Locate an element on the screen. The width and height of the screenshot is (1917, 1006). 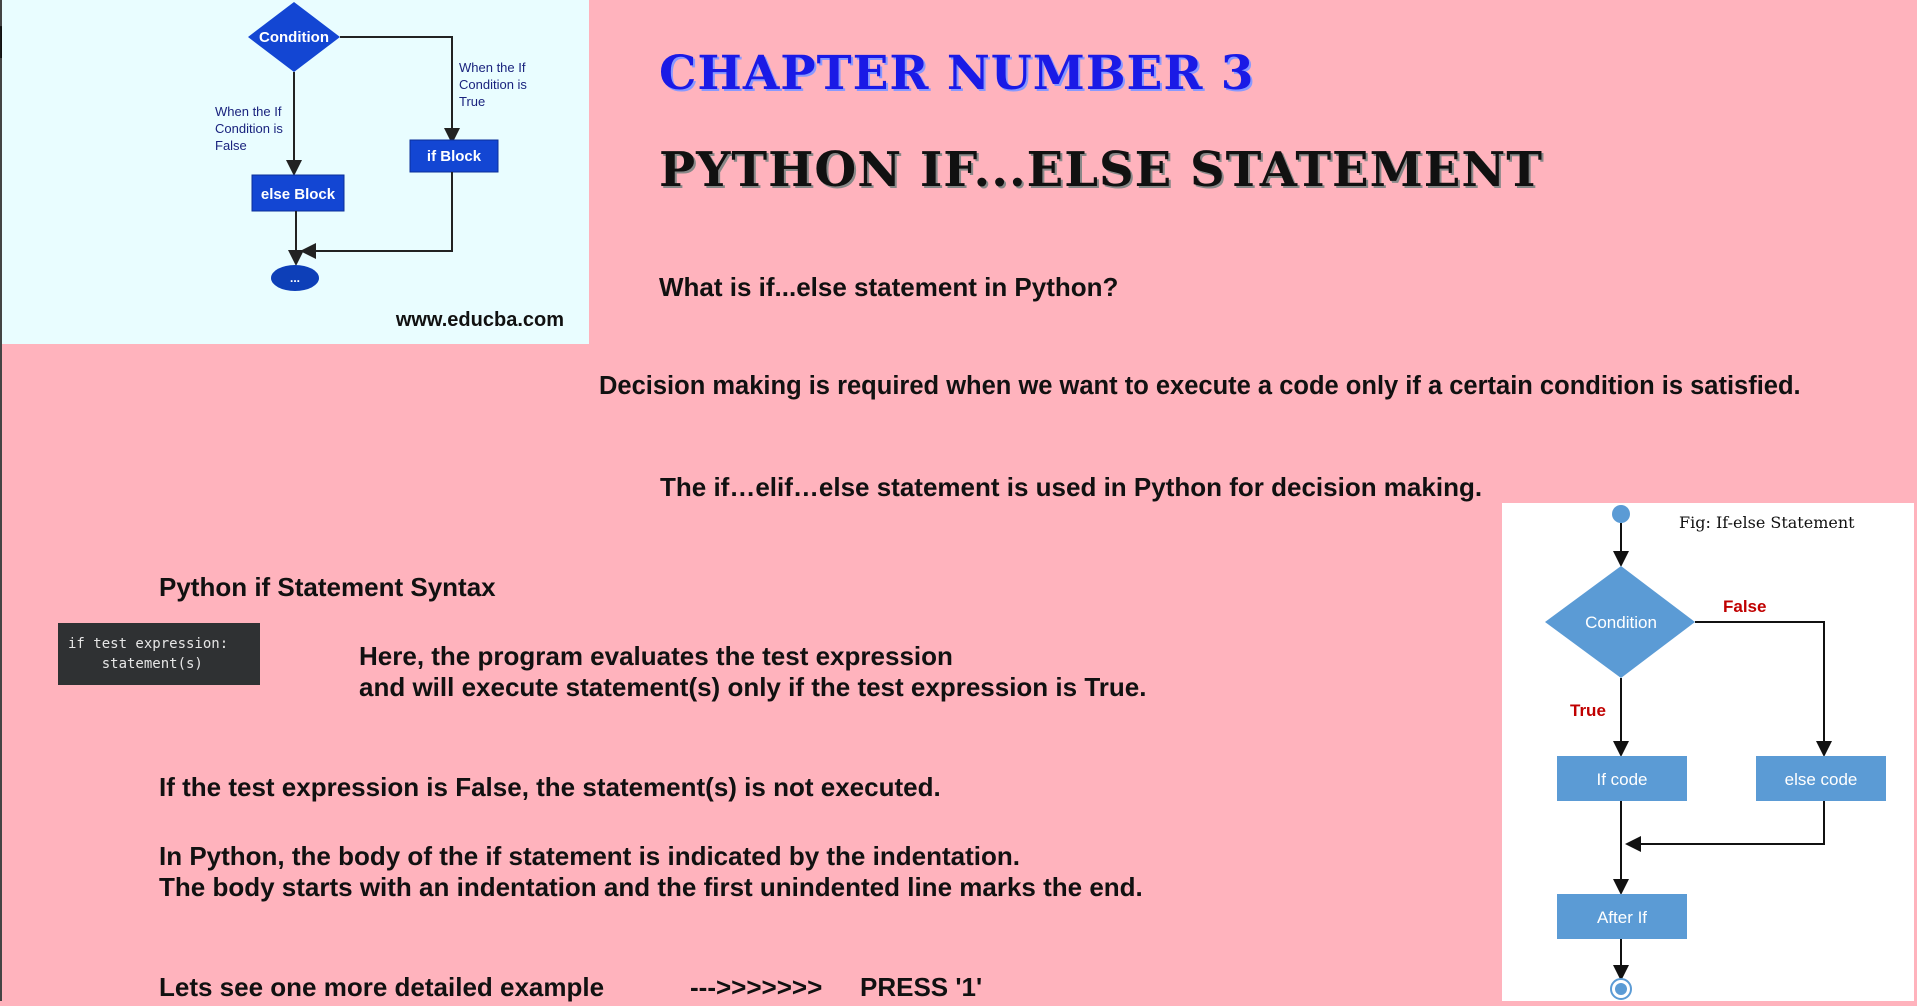
if-code-label: If code is located at coordinates (1621, 779).